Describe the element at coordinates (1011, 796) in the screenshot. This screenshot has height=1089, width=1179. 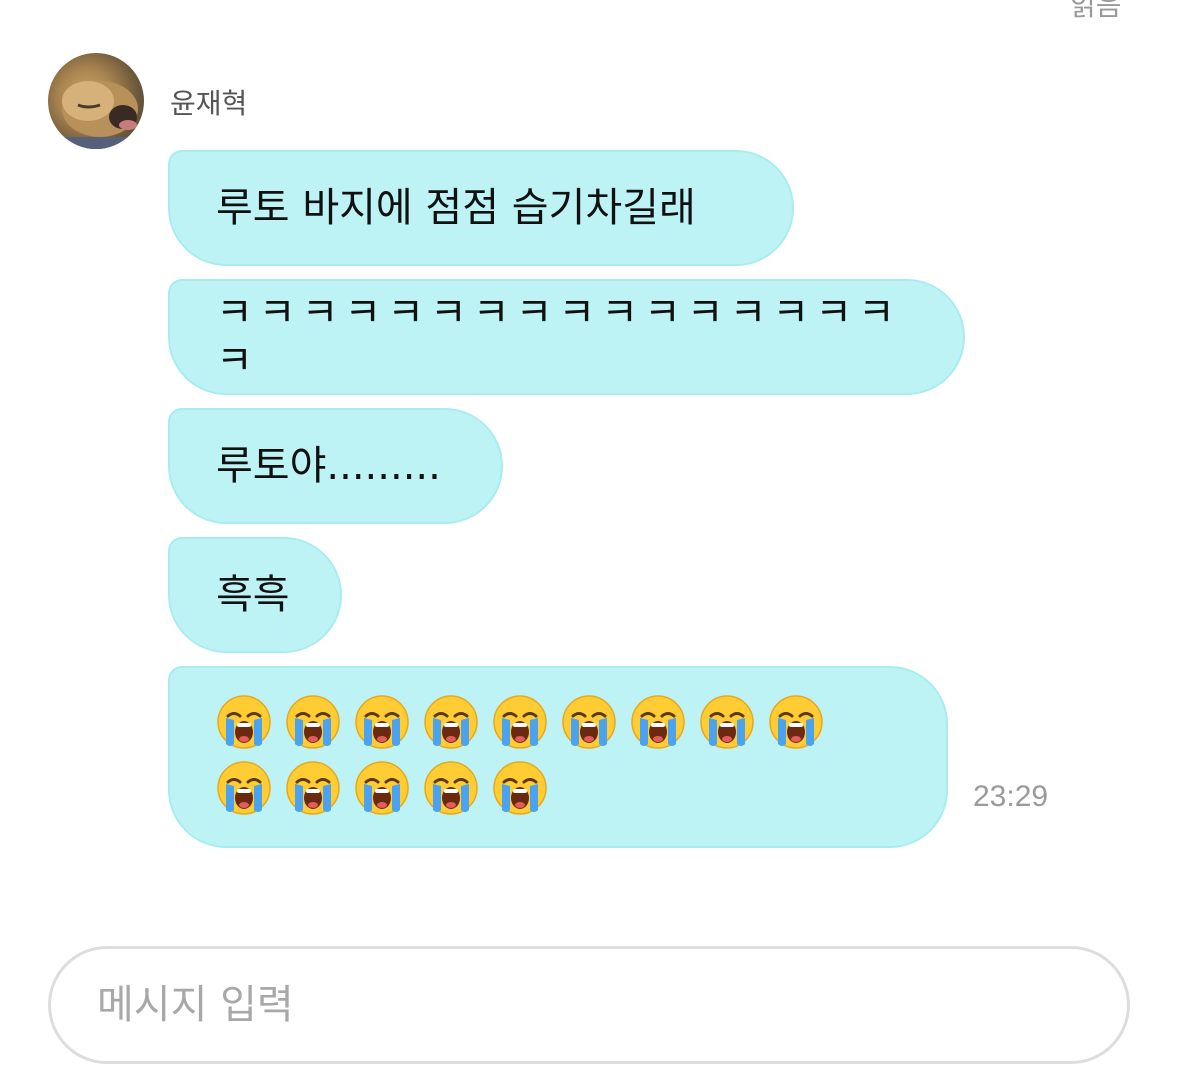
I see `message-timestamp: 23:29` at that location.